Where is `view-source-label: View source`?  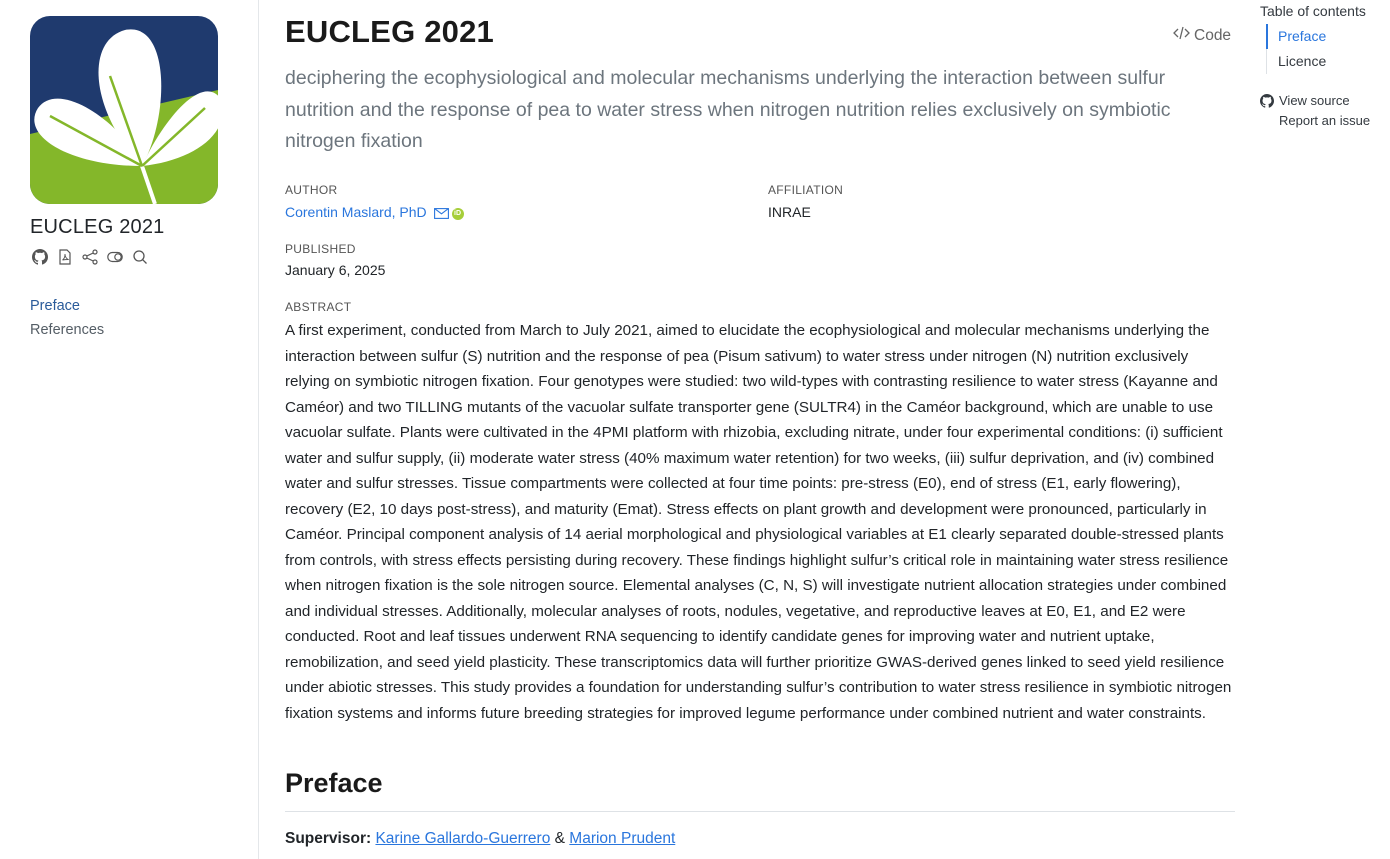
view-source-label: View source is located at coordinates (1314, 100).